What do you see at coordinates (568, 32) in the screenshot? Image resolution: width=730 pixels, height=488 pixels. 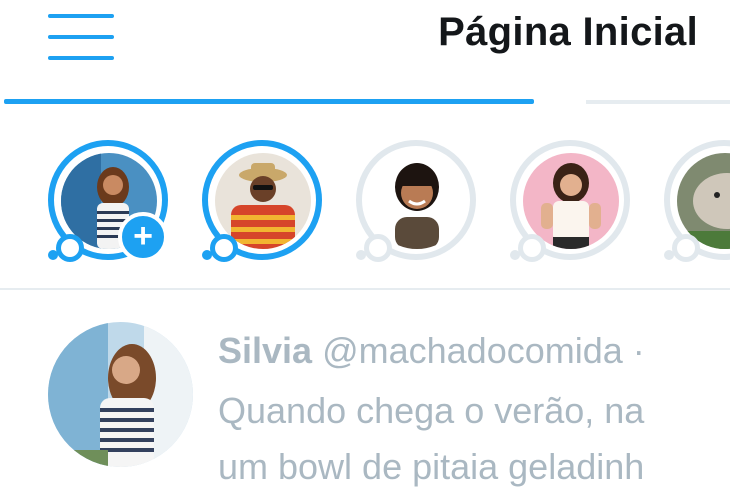 I see `page-title: Página Inicial` at bounding box center [568, 32].